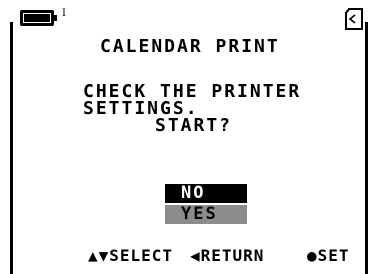 The height and width of the screenshot is (274, 374). I want to click on option-yes: YES, so click(206, 214).